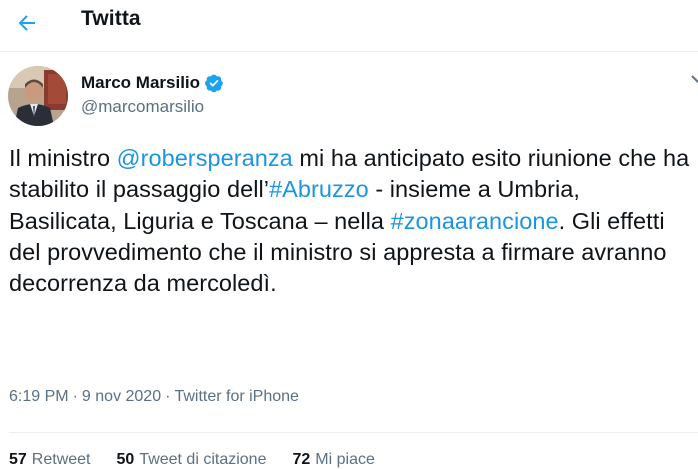 This screenshot has width=698, height=469. Describe the element at coordinates (236, 397) in the screenshot. I see `tweet-source: Twitter for iPhone` at that location.